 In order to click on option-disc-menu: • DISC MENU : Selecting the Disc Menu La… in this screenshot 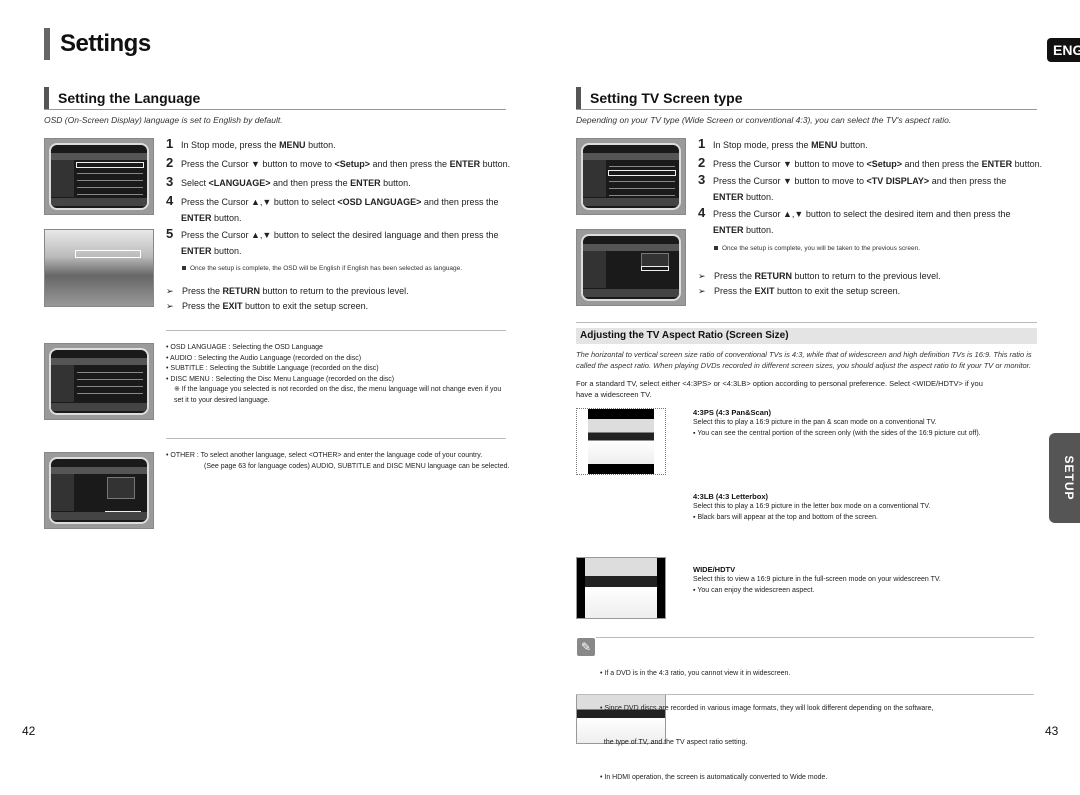, I will do `click(280, 379)`.